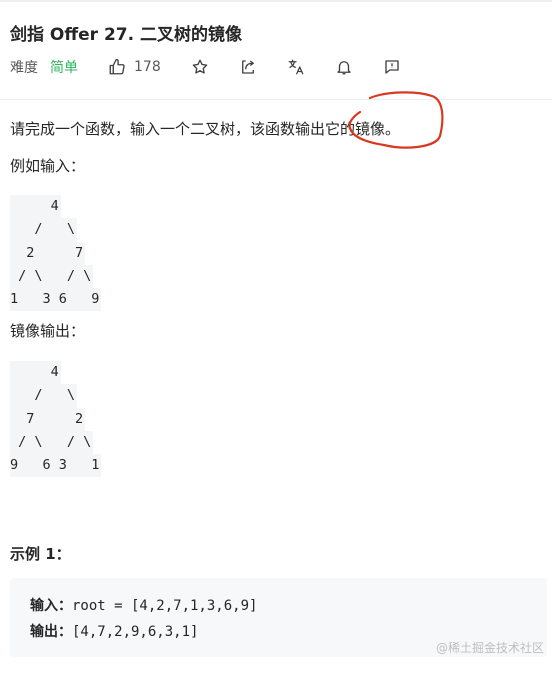 The height and width of the screenshot is (673, 552). What do you see at coordinates (64, 68) in the screenshot?
I see `difficulty-value: 简单` at bounding box center [64, 68].